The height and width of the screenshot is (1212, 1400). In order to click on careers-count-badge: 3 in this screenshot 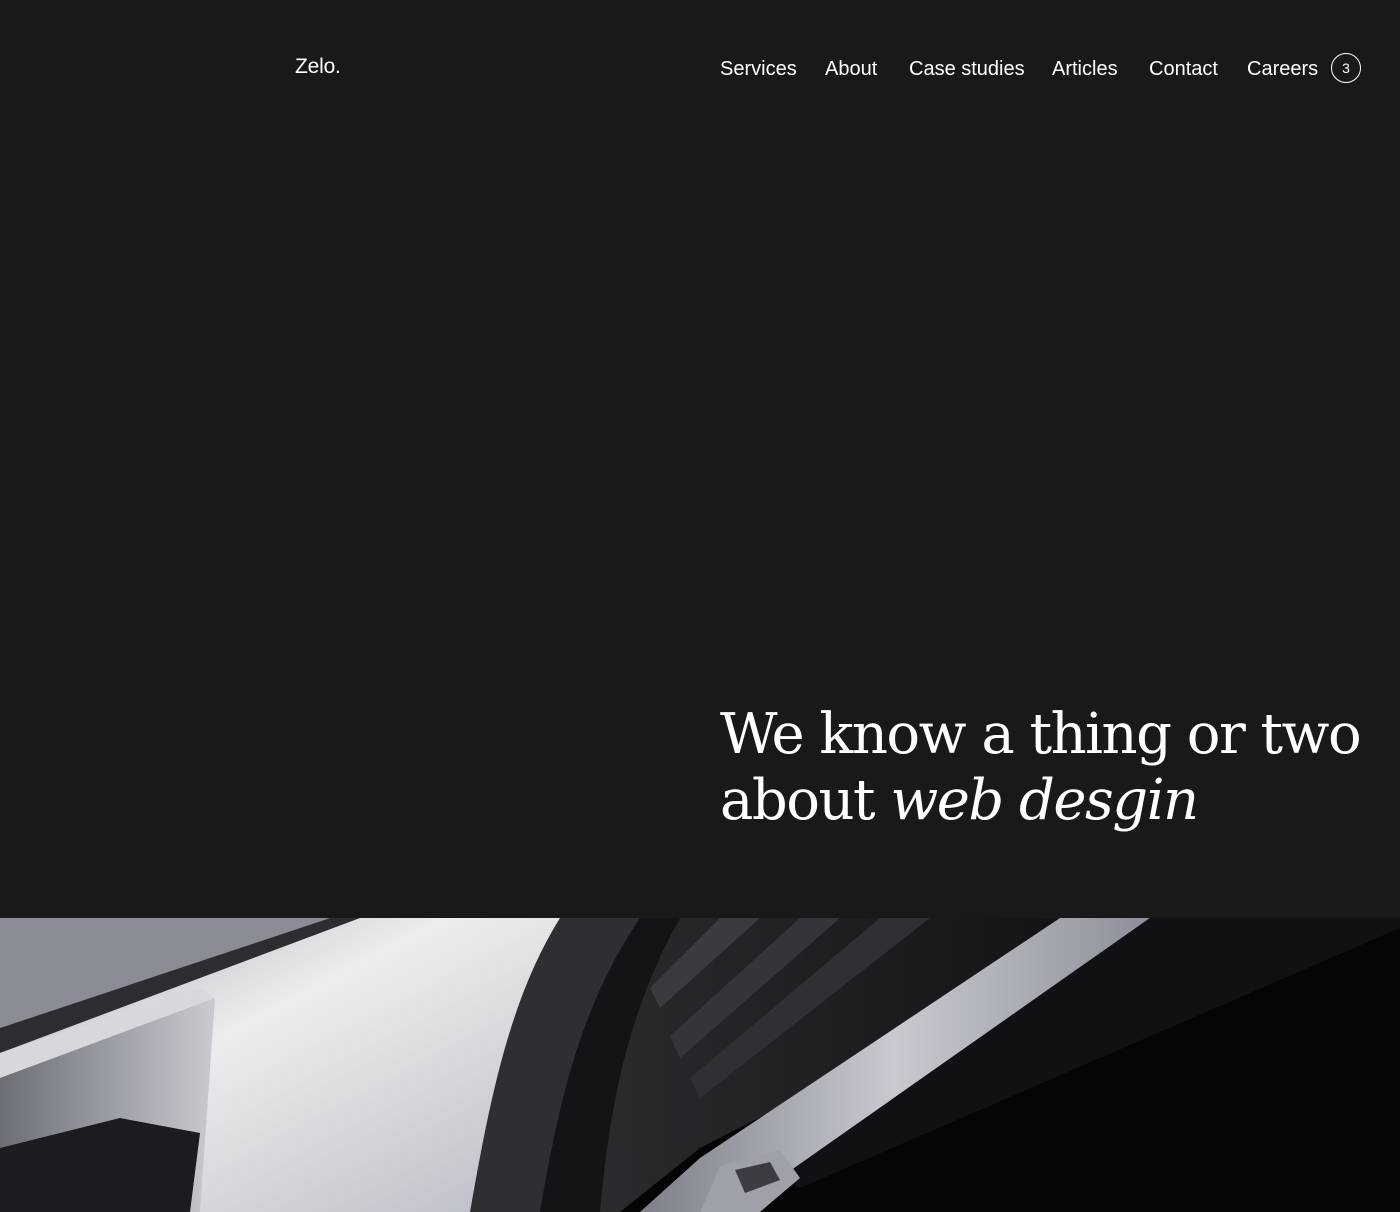, I will do `click(1346, 68)`.